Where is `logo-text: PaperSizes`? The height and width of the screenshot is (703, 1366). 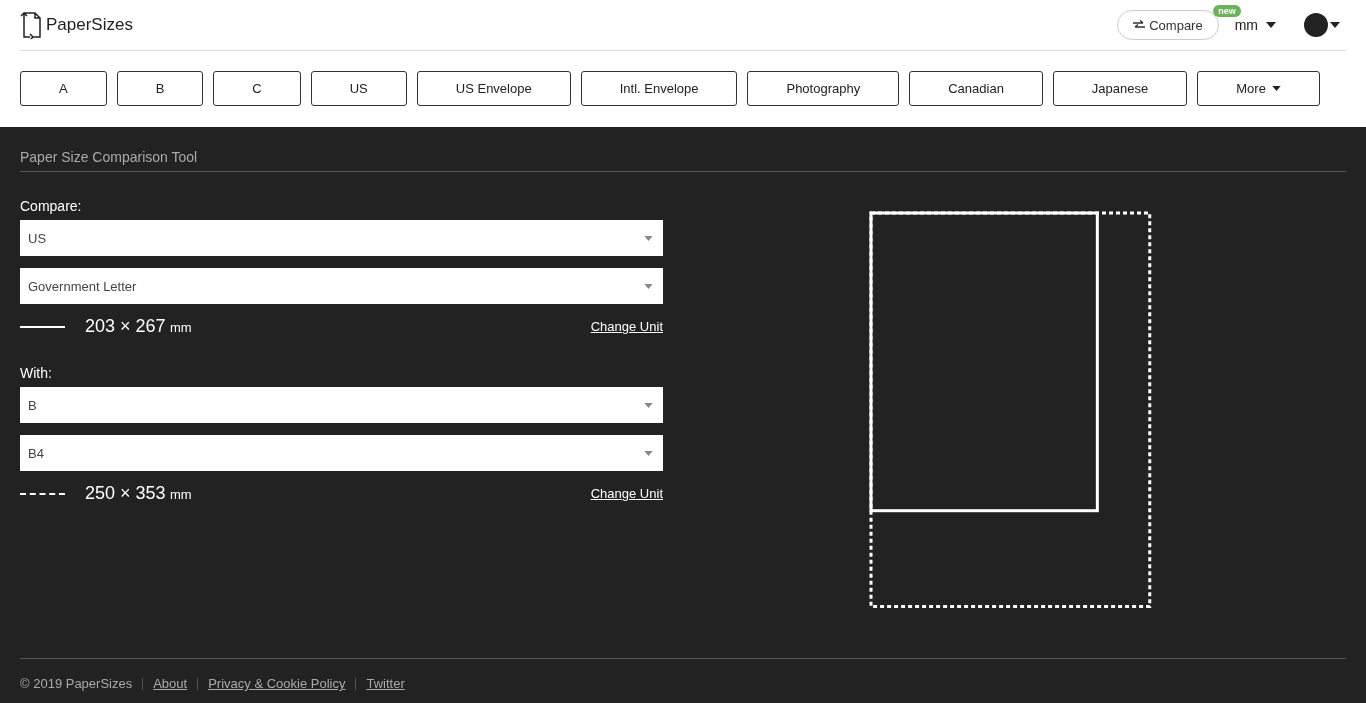 logo-text: PaperSizes is located at coordinates (89, 25).